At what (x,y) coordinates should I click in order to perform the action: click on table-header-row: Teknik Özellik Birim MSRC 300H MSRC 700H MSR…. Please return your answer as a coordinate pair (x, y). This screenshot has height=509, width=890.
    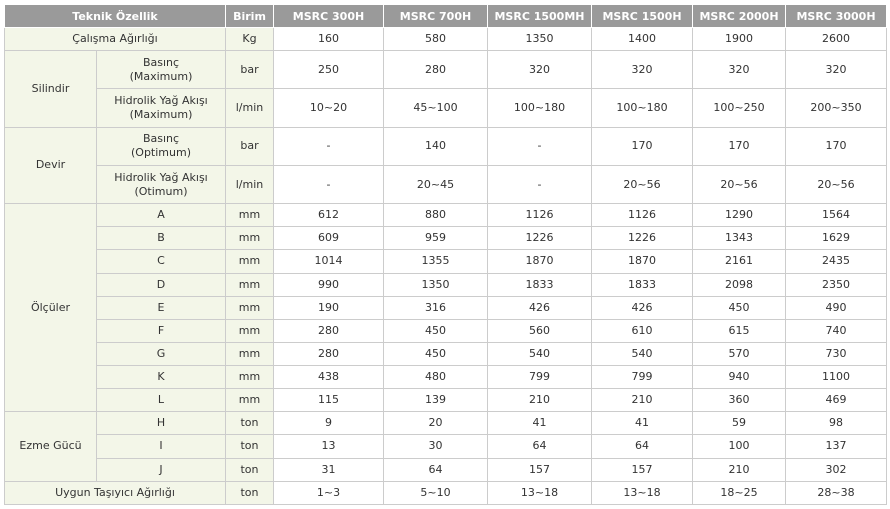
    Looking at the image, I should click on (445, 16).